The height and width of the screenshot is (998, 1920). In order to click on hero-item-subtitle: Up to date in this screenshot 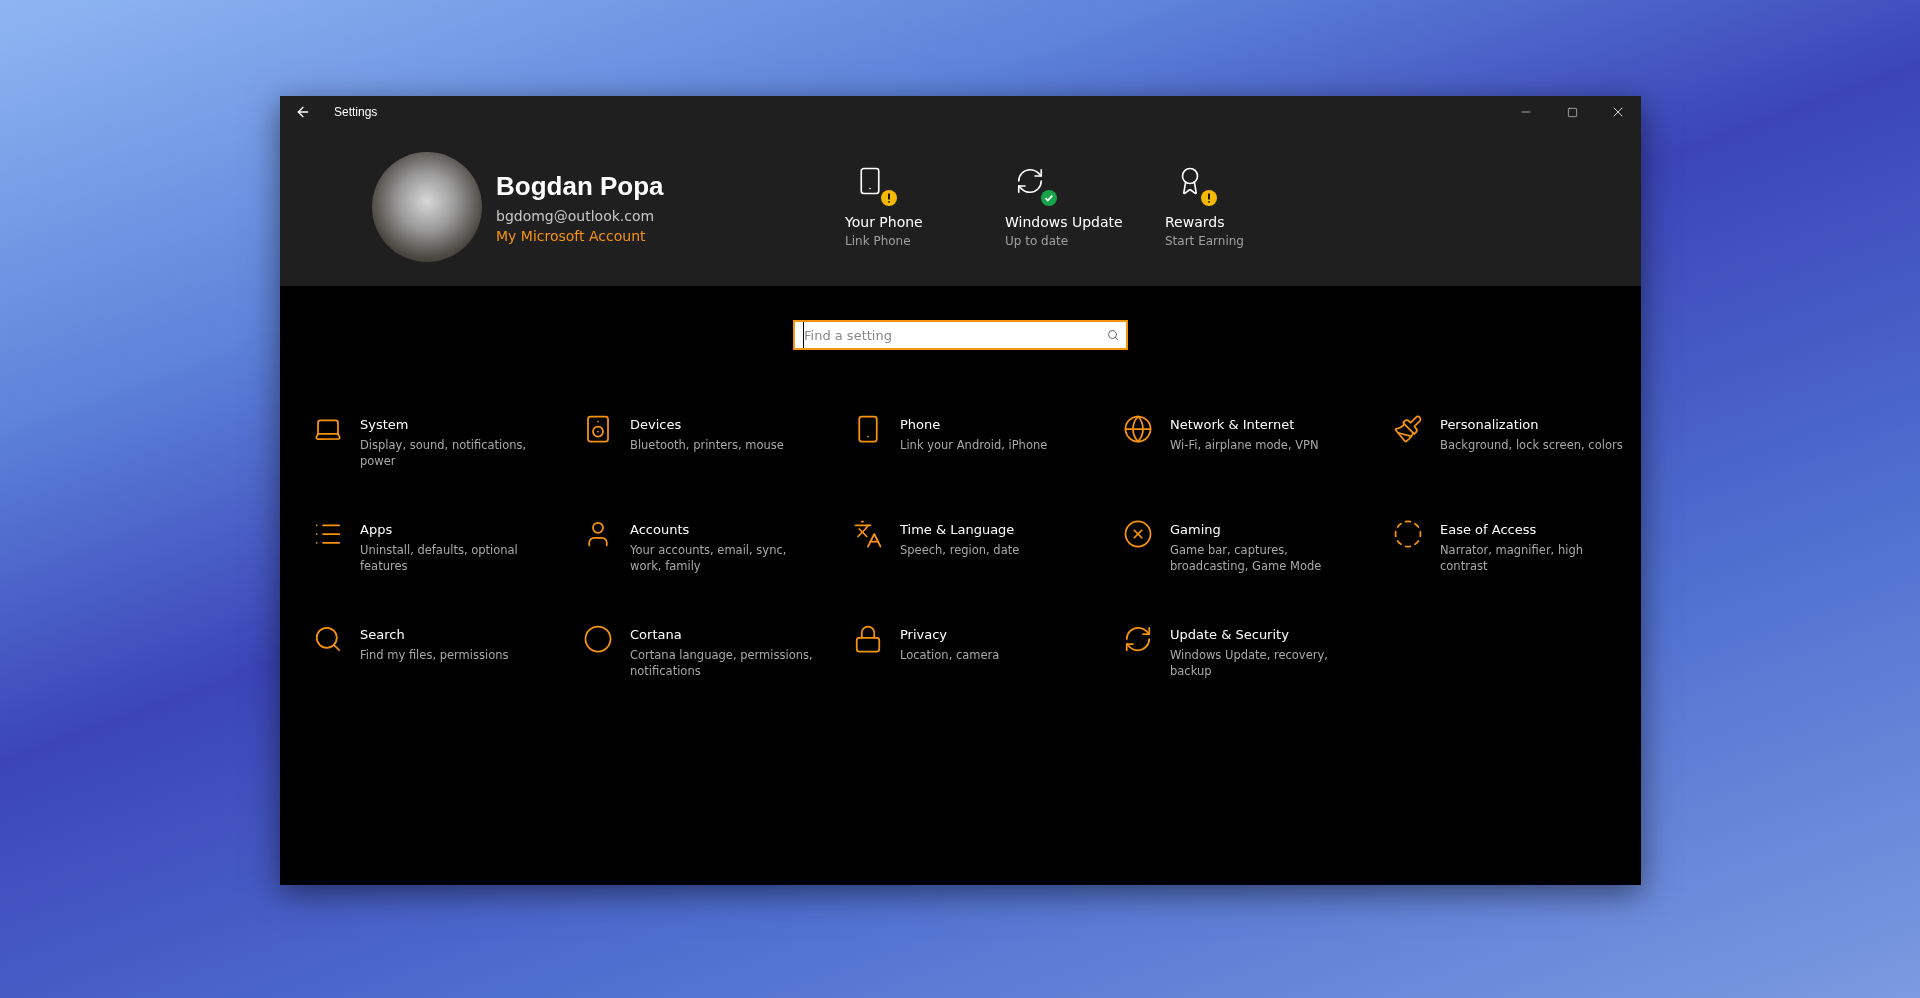, I will do `click(1037, 241)`.